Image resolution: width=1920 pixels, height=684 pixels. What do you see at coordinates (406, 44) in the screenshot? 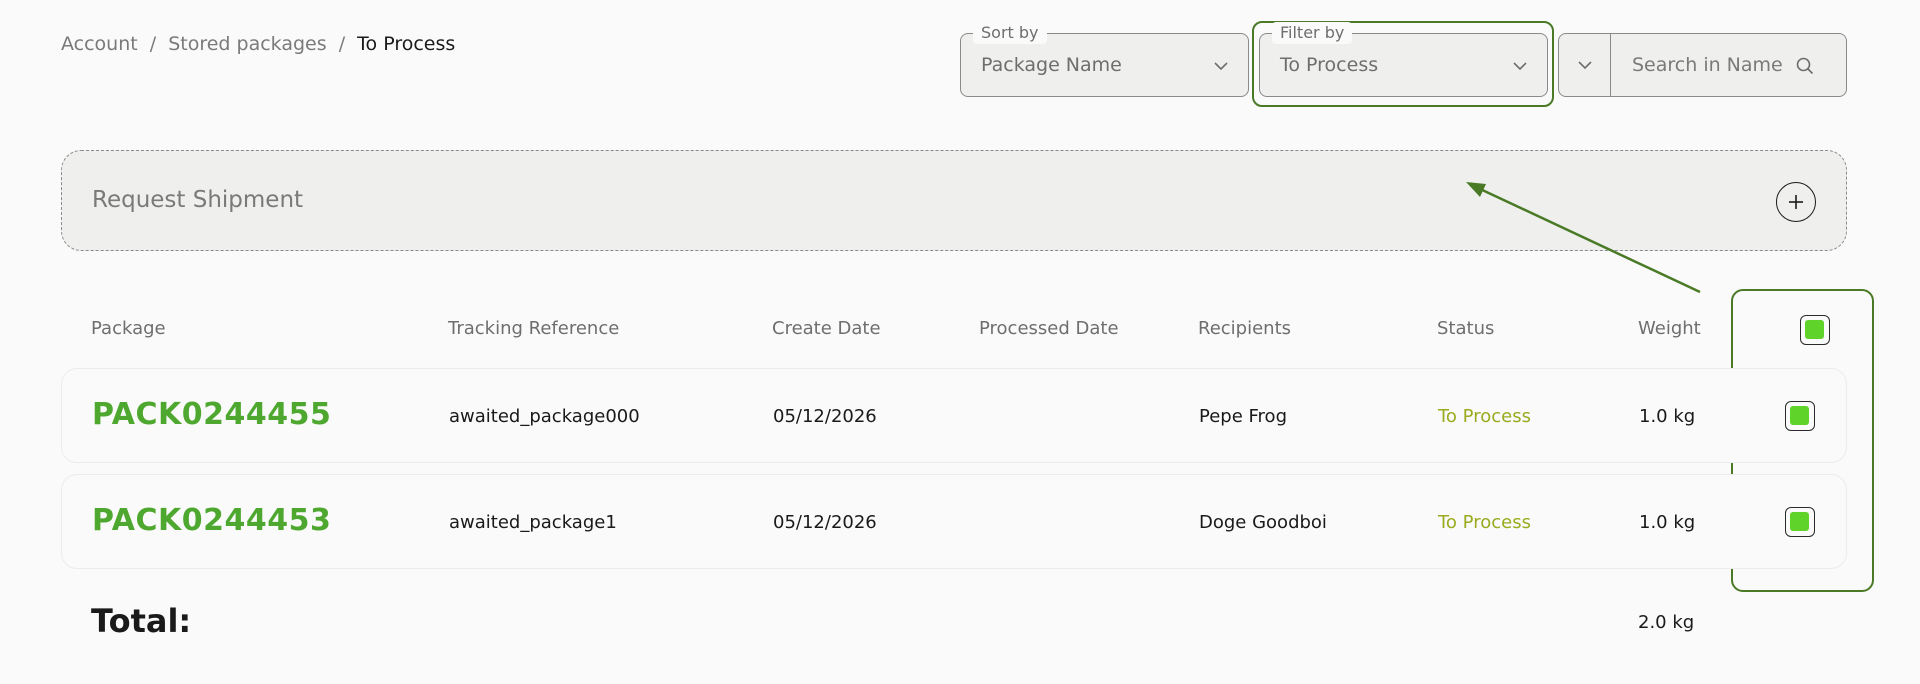
I see `breadcrumb-current: To Process` at bounding box center [406, 44].